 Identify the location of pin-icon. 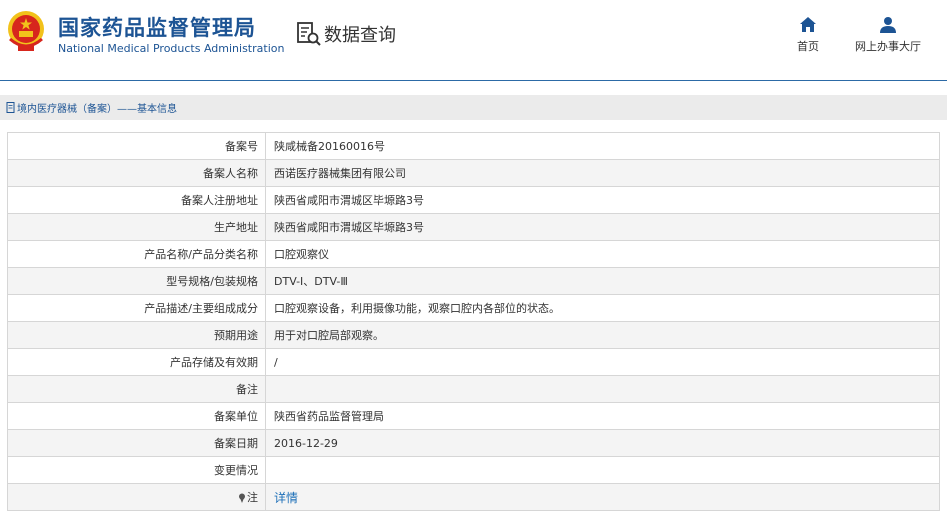
(242, 498).